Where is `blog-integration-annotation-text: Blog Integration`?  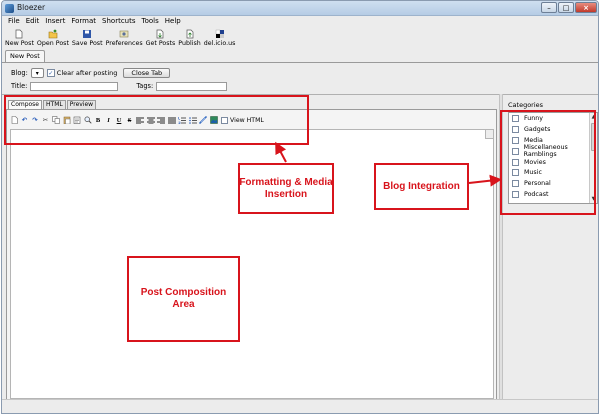
blog-integration-annotation-text: Blog Integration is located at coordinates (421, 186).